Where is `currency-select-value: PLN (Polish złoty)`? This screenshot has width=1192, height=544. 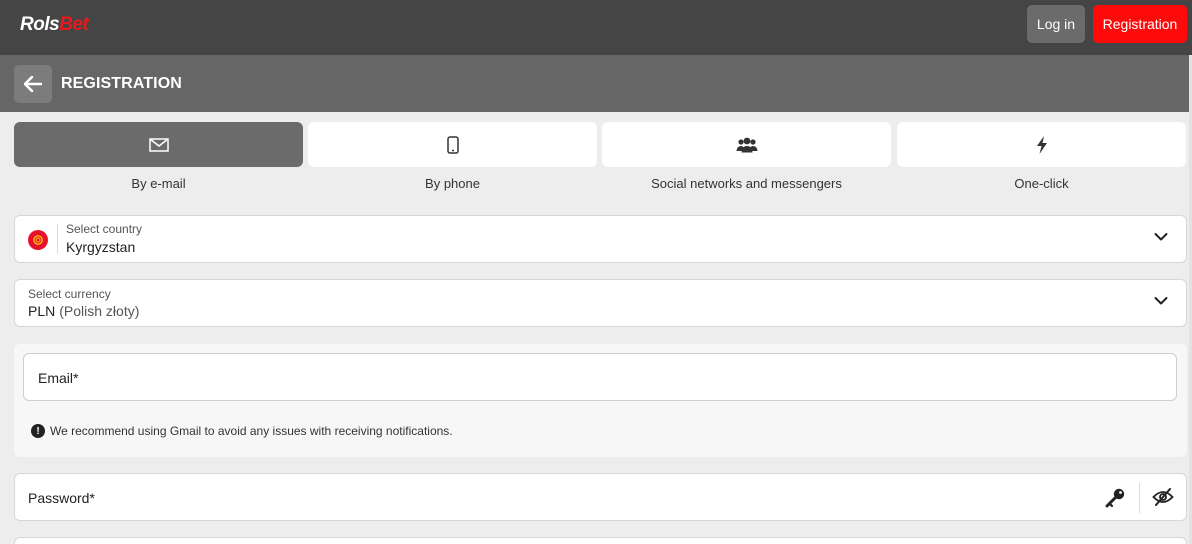
currency-select-value: PLN (Polish złoty) is located at coordinates (83, 311).